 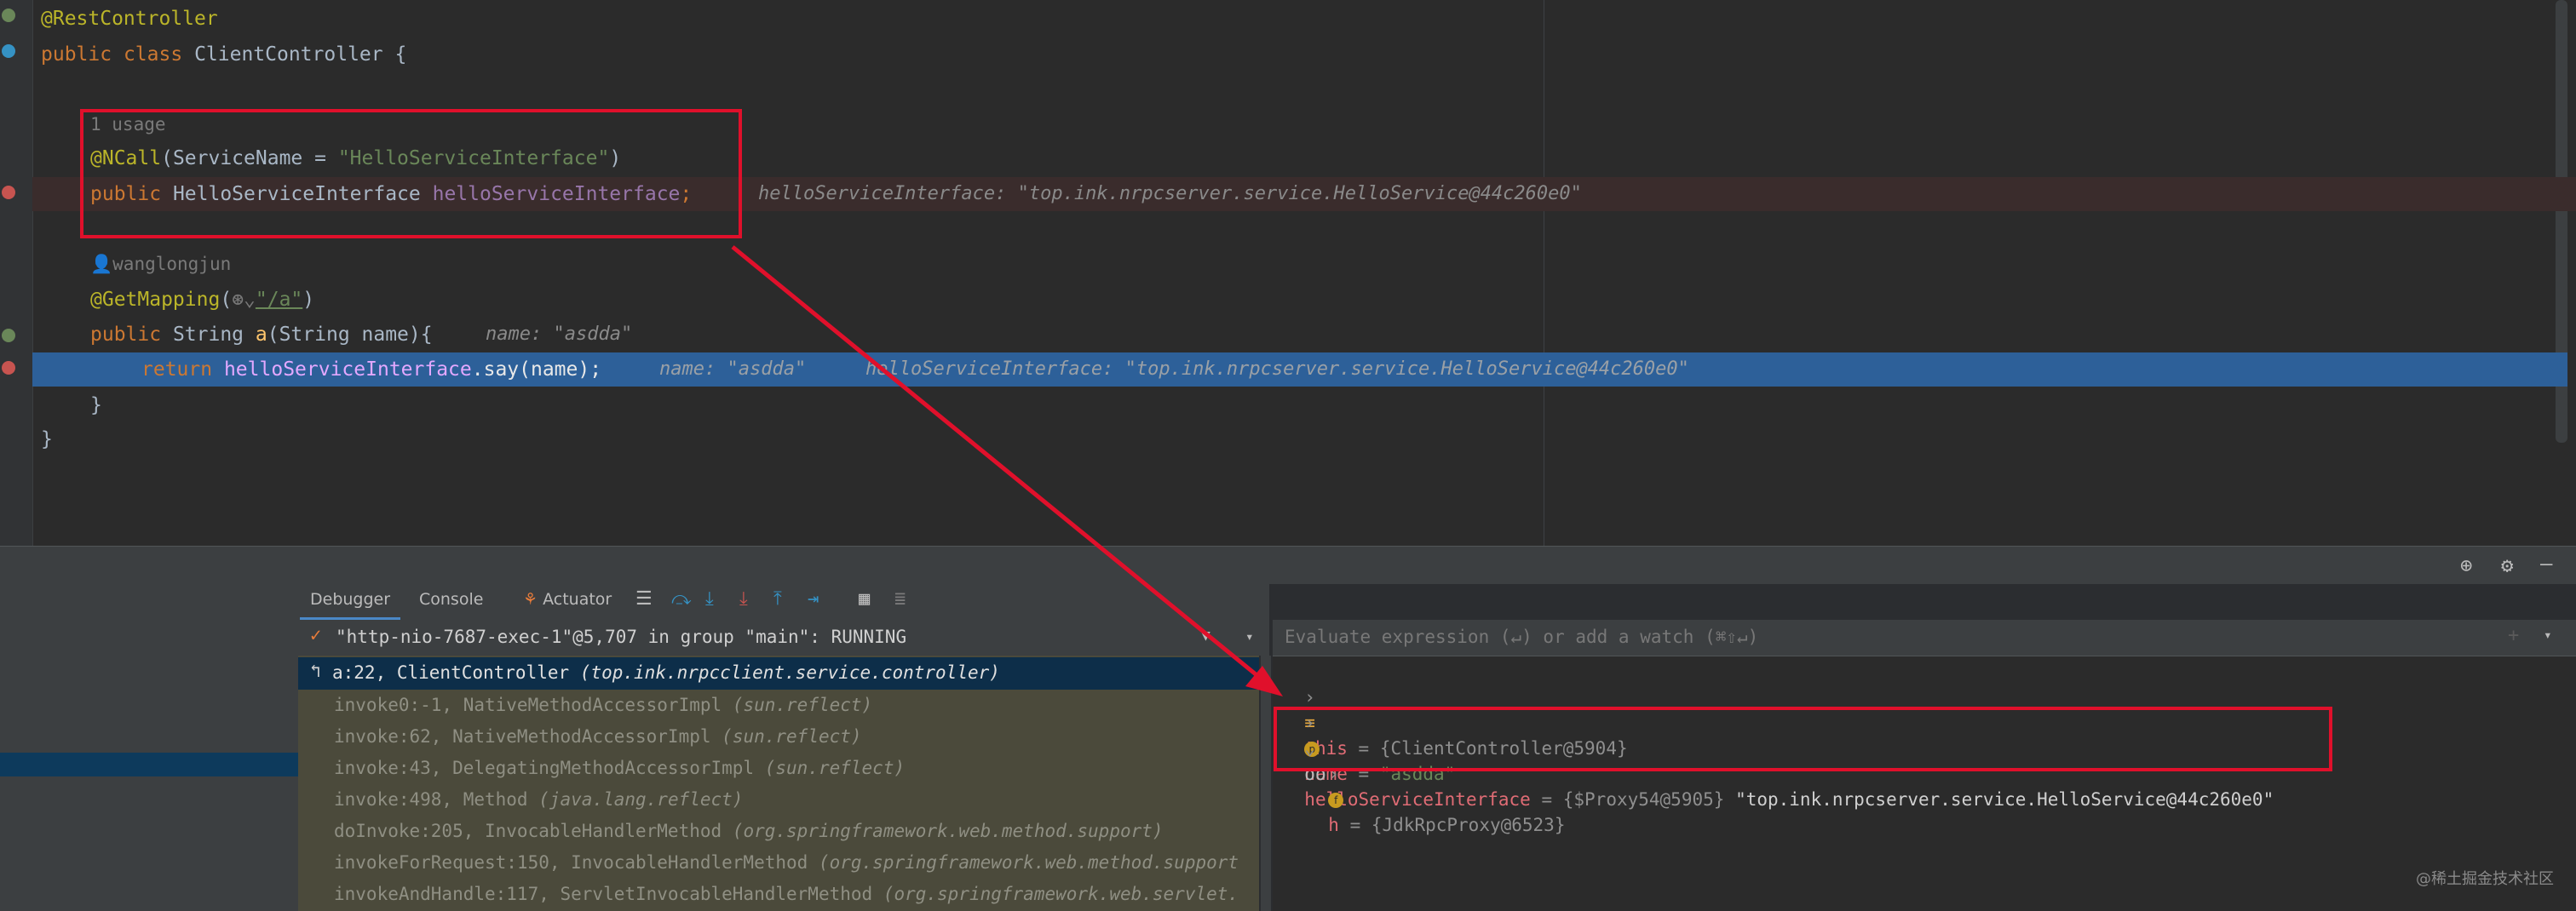 I want to click on variable-row: › ≡ this = {ClientController@5904}, so click(x=1455, y=709).